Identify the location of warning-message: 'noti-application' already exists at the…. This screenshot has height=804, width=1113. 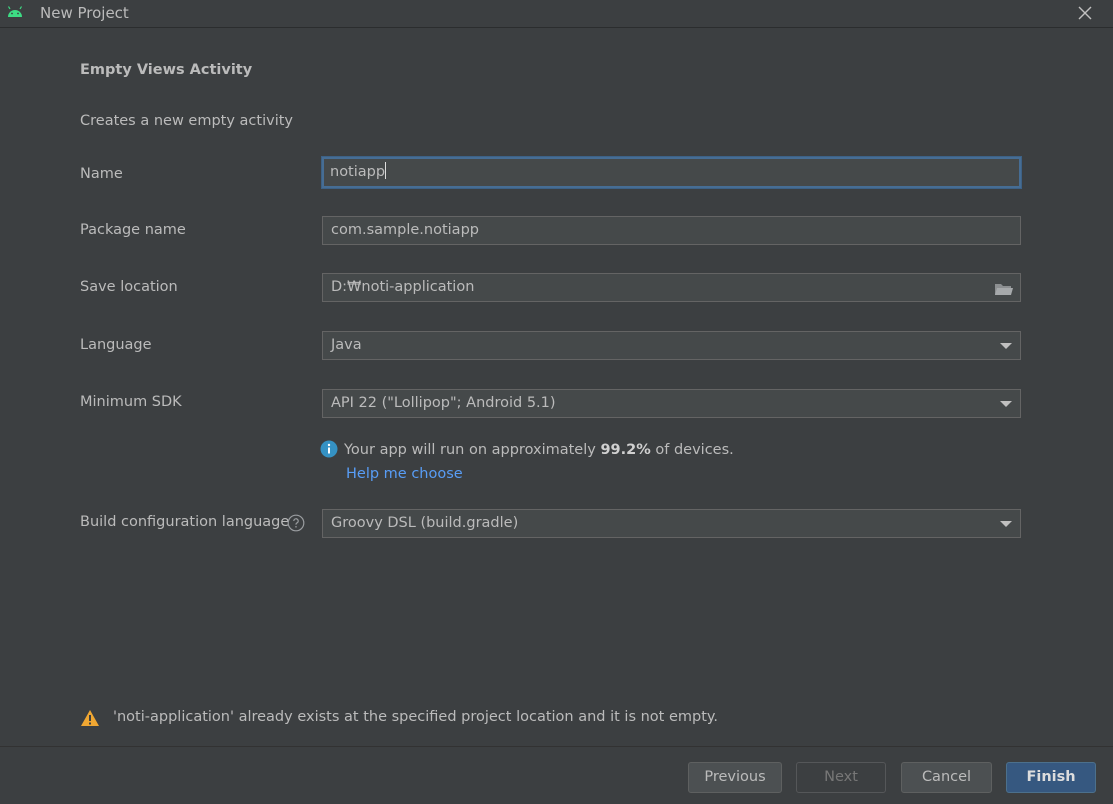
(416, 717).